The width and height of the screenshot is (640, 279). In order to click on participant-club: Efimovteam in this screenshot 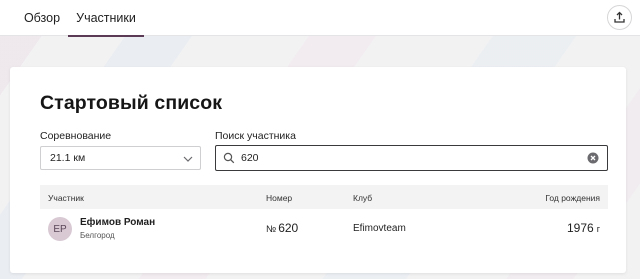, I will do `click(379, 228)`.